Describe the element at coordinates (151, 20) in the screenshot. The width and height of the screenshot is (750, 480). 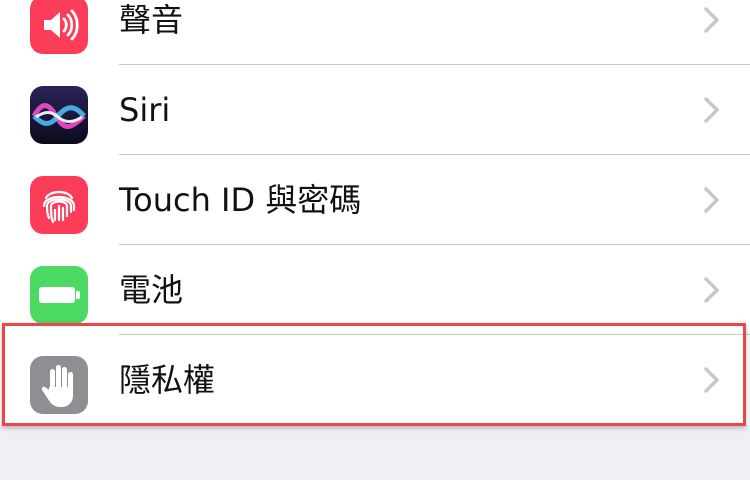
I see `row-label: 聲音` at that location.